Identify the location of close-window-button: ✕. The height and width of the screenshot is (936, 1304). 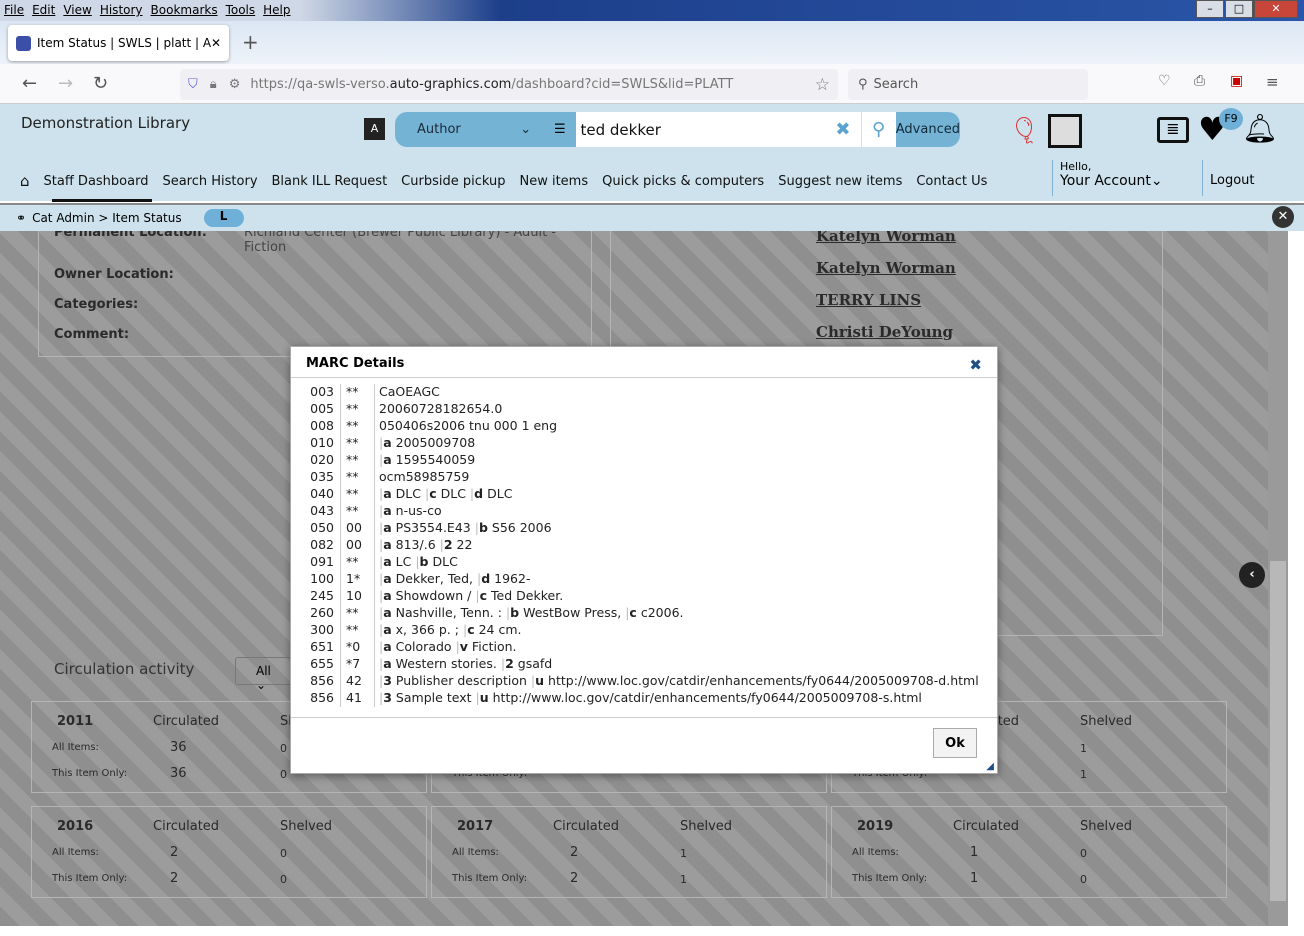
(1276, 9).